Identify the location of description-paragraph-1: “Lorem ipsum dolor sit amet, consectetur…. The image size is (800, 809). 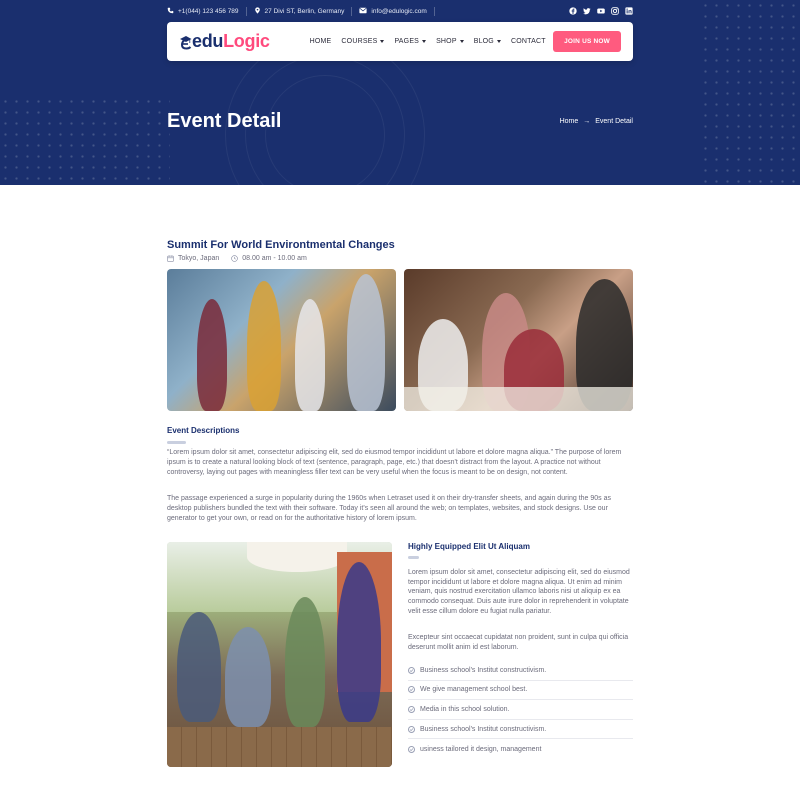
(394, 462).